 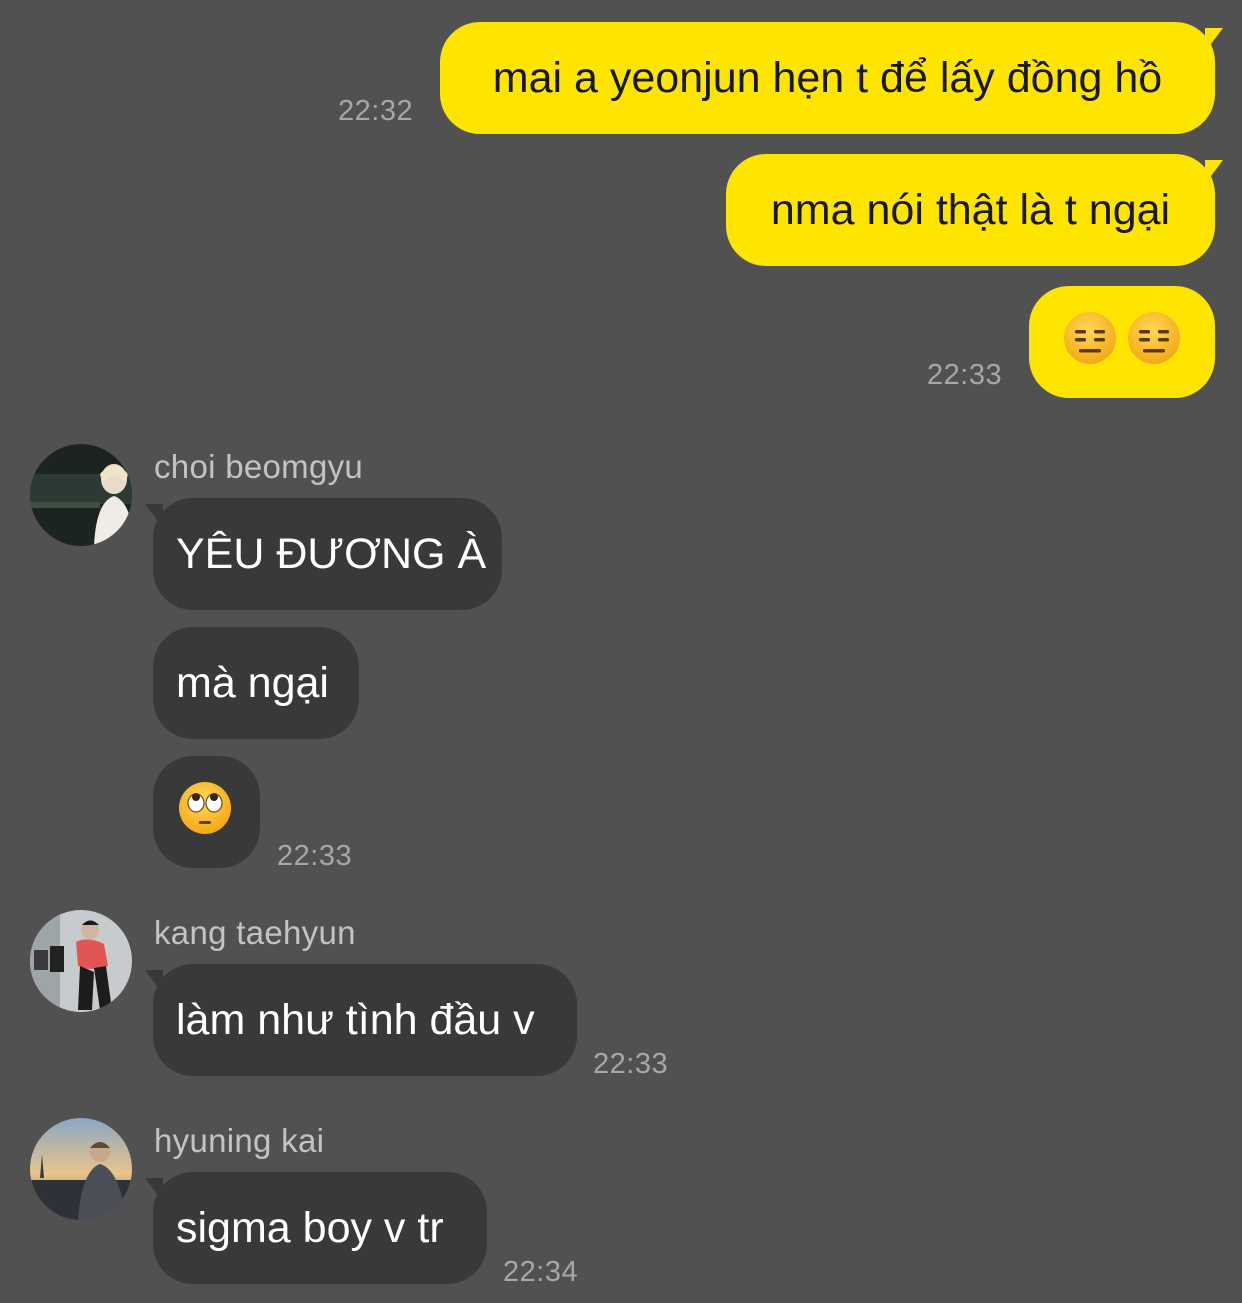 I want to click on taehyun-avatar, so click(x=81, y=961).